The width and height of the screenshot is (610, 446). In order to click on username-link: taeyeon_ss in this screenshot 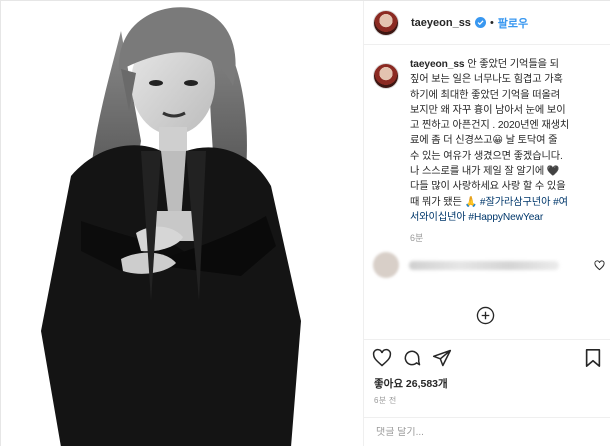, I will do `click(441, 23)`.